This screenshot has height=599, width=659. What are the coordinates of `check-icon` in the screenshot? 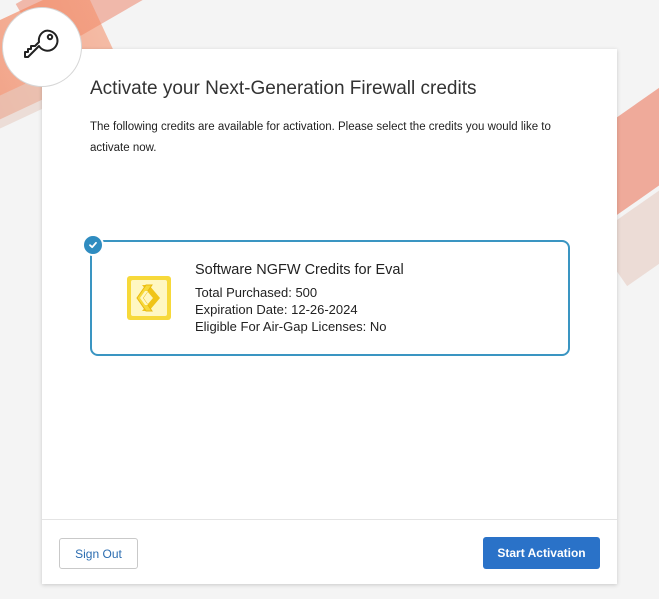 It's located at (93, 245).